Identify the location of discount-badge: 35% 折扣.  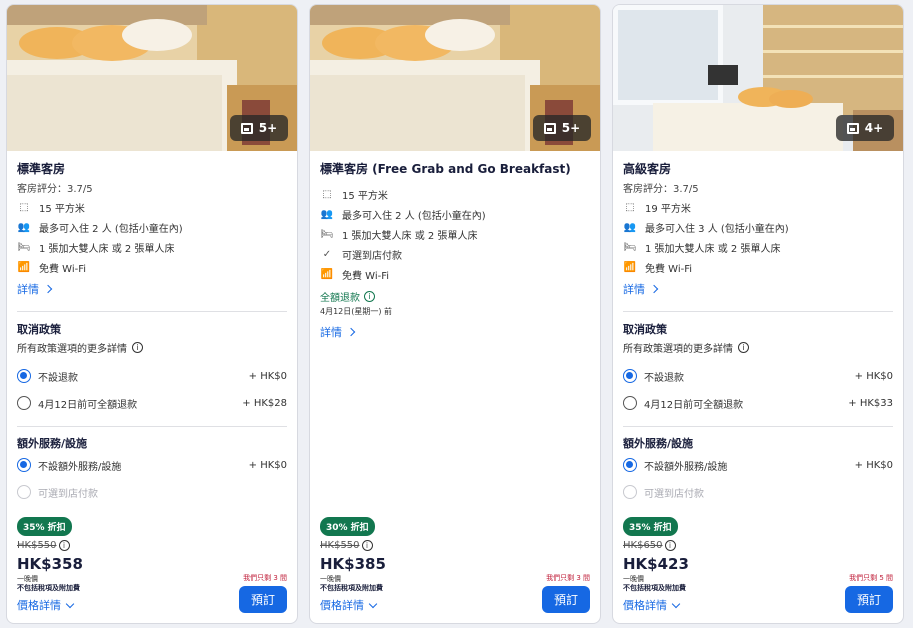
(44, 526).